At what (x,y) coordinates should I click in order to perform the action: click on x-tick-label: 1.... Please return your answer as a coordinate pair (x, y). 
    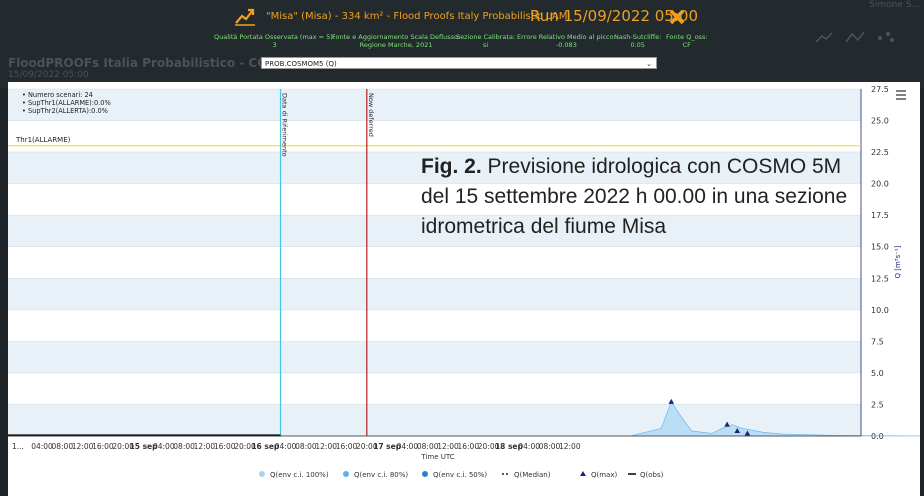
    Looking at the image, I should click on (18, 446).